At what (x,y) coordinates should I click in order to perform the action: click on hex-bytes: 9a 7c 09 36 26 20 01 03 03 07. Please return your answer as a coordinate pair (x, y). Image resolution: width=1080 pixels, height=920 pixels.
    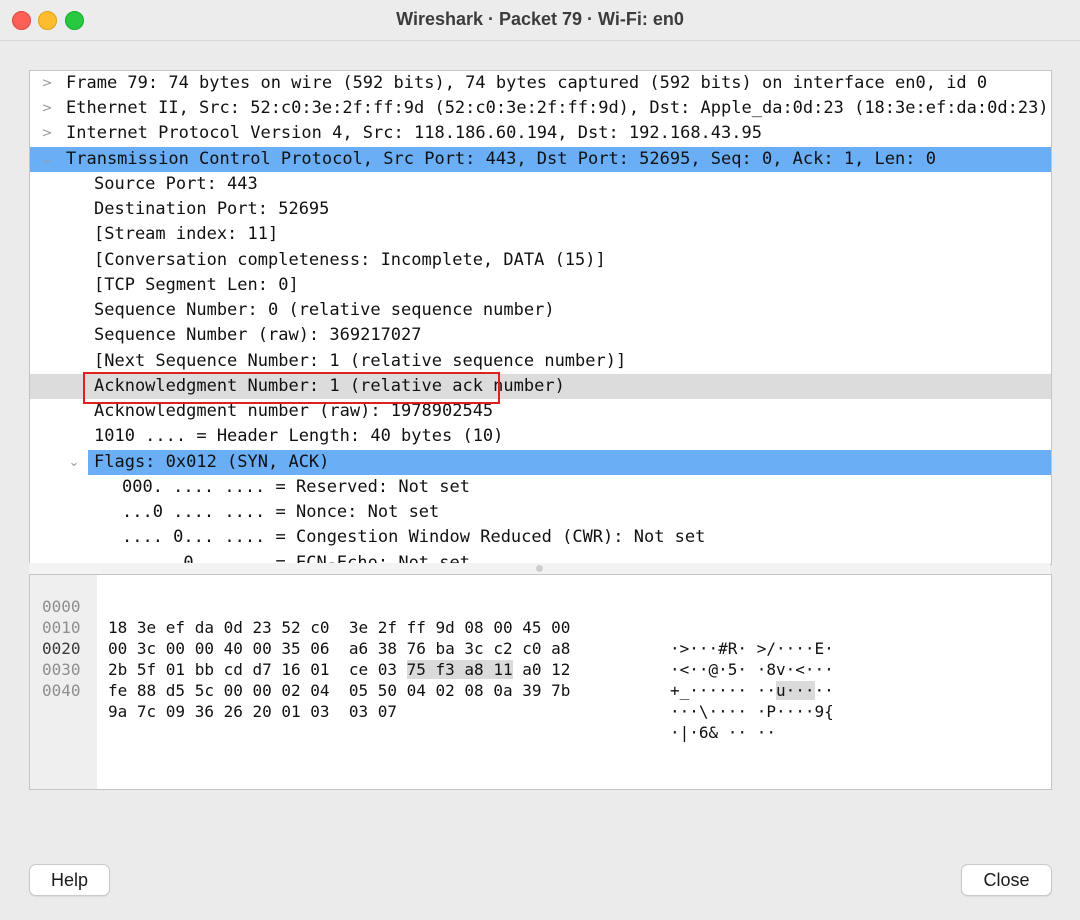
    Looking at the image, I should click on (252, 711).